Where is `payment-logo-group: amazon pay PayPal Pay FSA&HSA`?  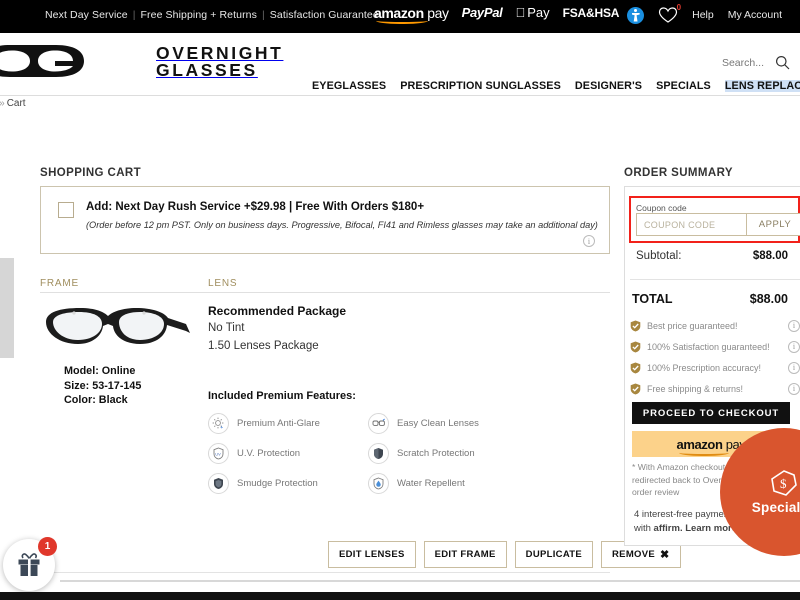
payment-logo-group: amazon pay PayPal Pay FSA&HSA is located at coordinates (497, 14).